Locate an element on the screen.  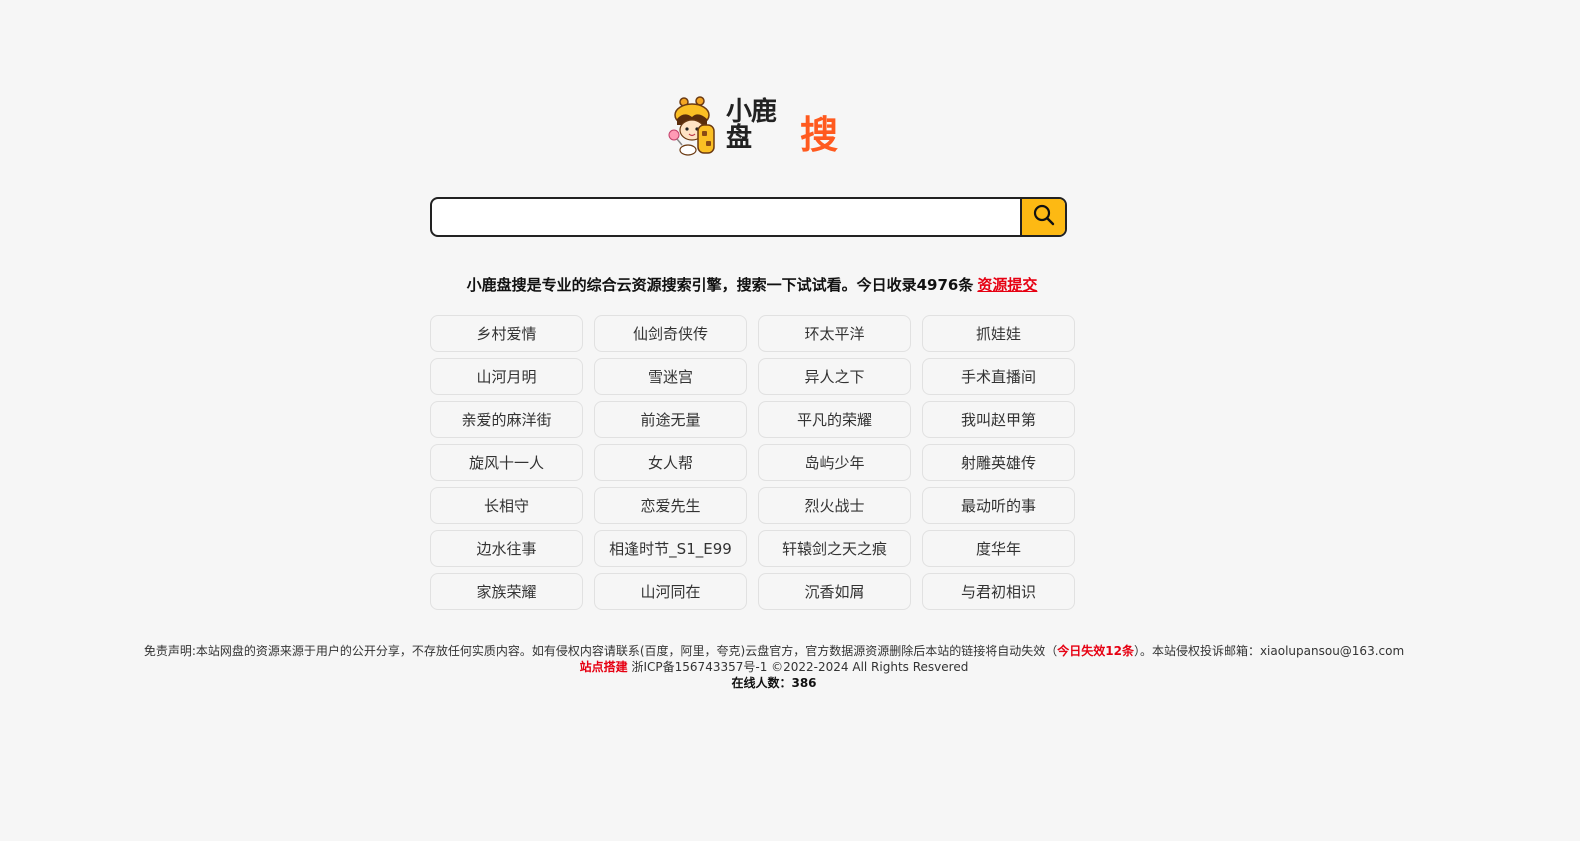
site-build-link: 站点搭建 is located at coordinates (604, 667).